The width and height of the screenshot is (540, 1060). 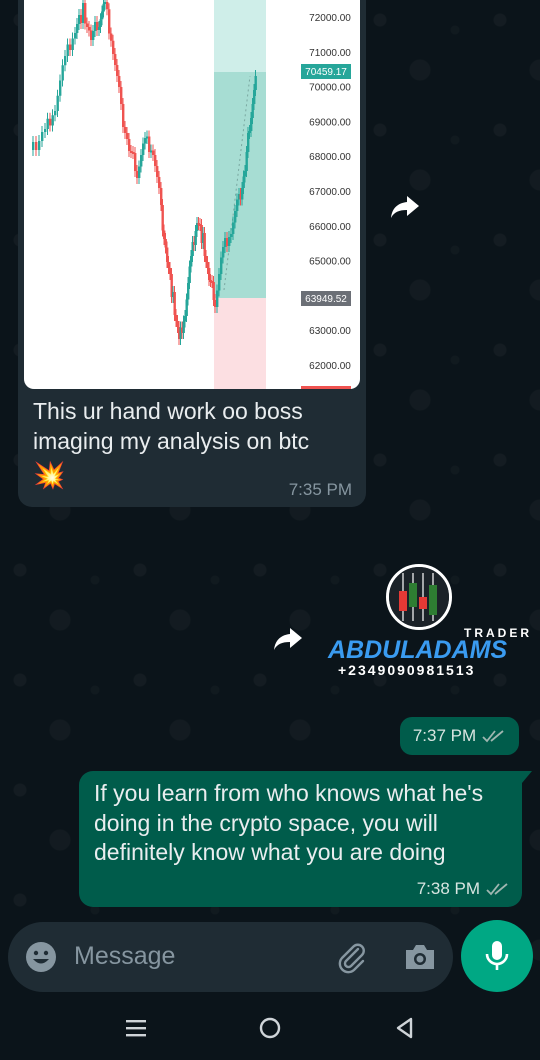 I want to click on logo-candles-icon, so click(x=419, y=597).